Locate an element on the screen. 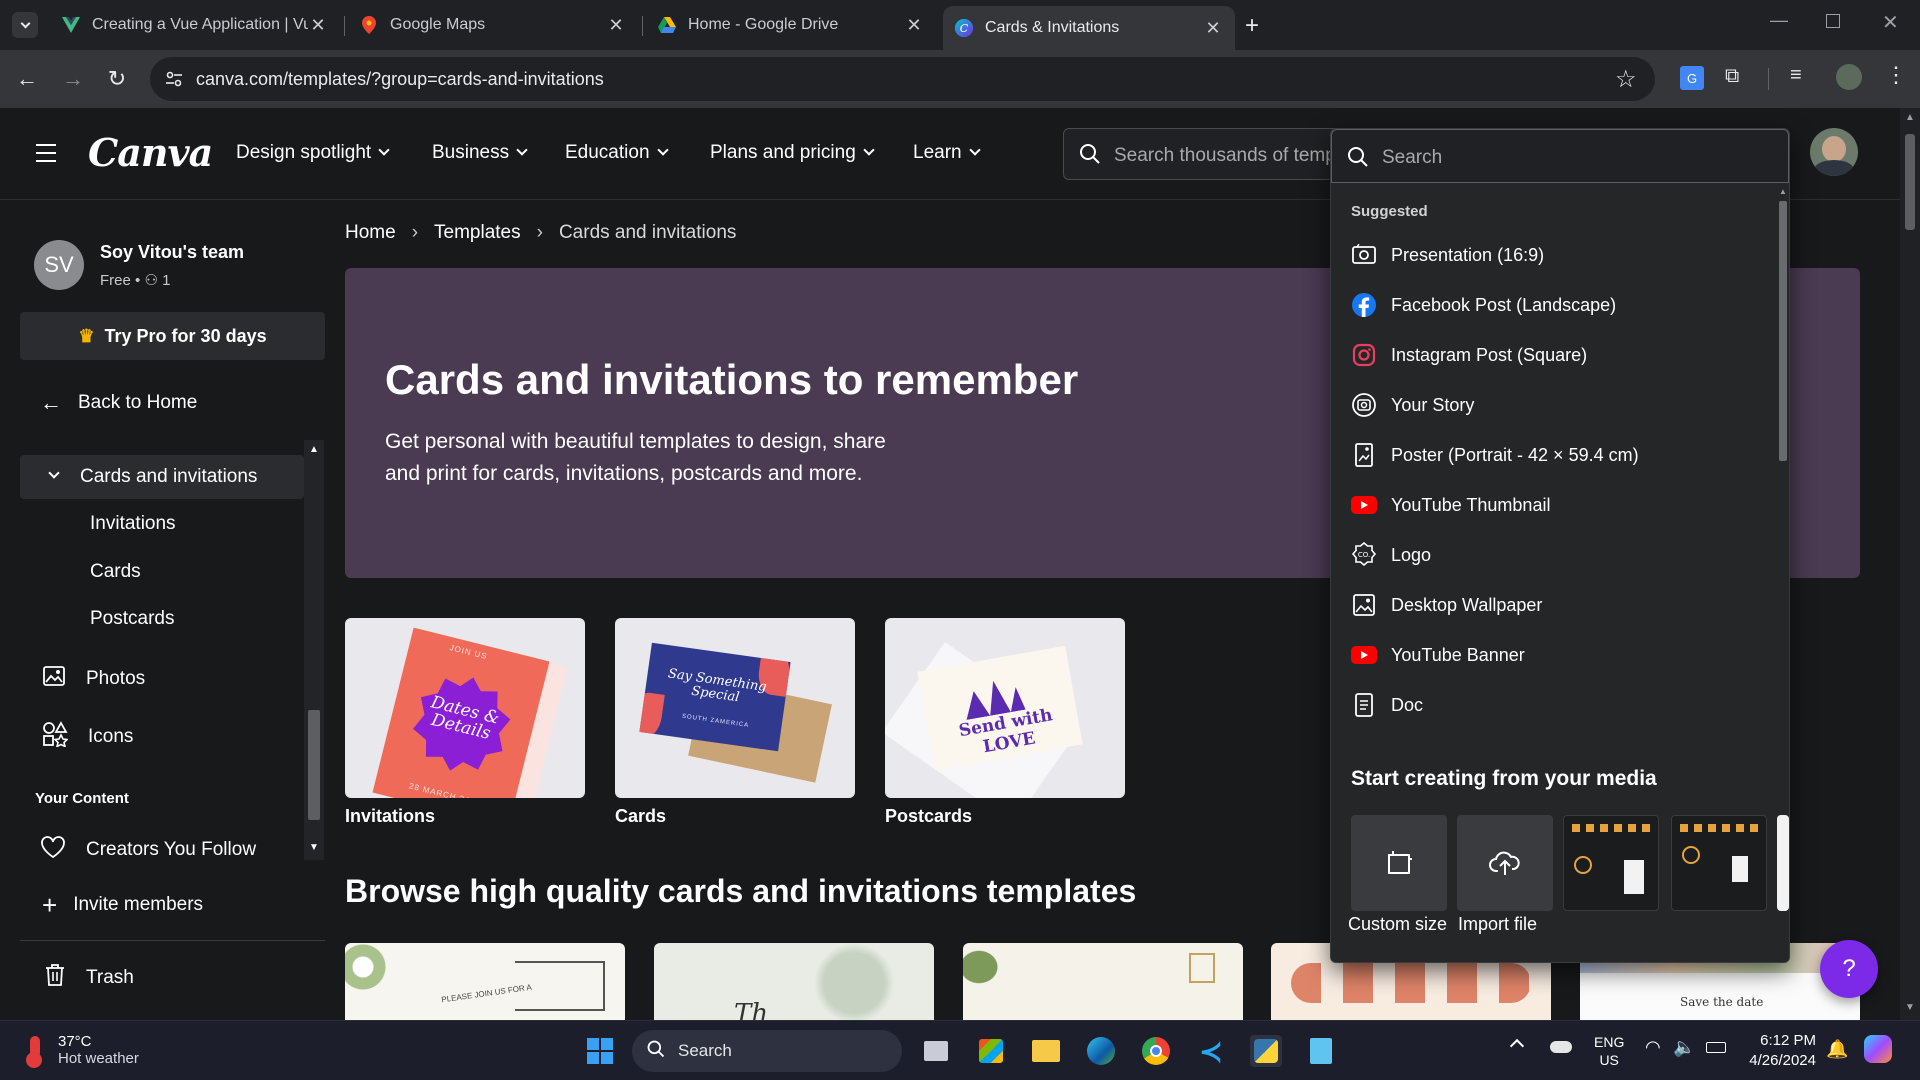 This screenshot has width=1920, height=1080. back-button: ← is located at coordinates (27, 79).